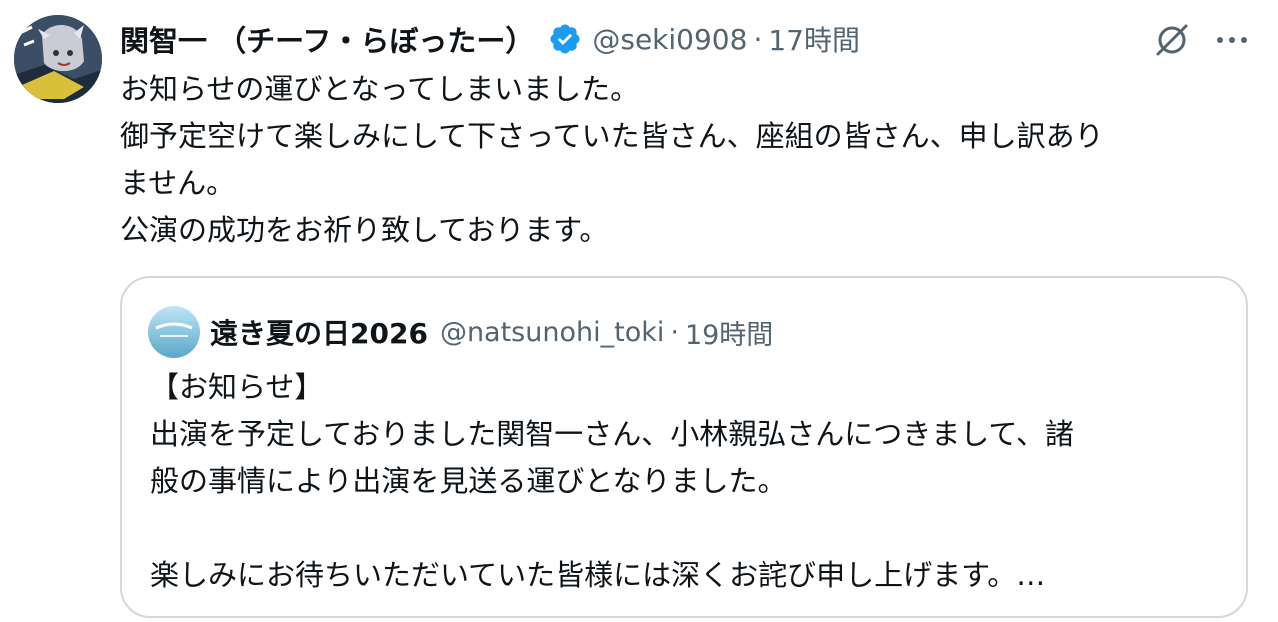 The image size is (1278, 622). I want to click on author-avatar, so click(58, 59).